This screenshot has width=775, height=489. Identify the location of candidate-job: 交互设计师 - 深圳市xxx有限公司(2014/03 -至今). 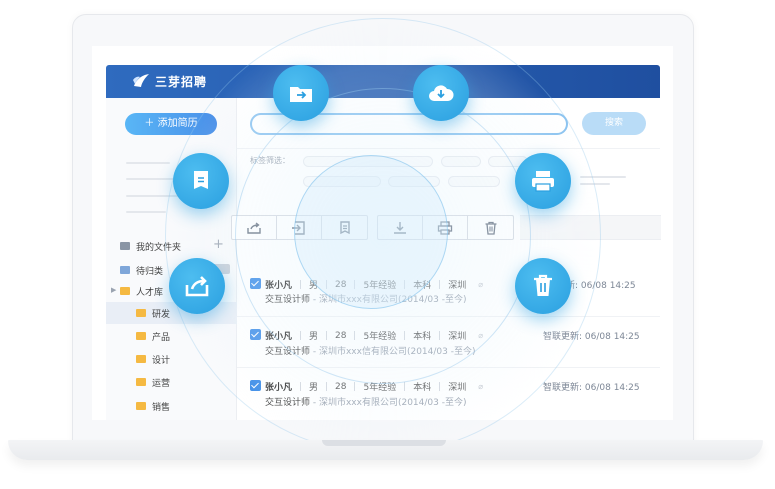
(365, 298).